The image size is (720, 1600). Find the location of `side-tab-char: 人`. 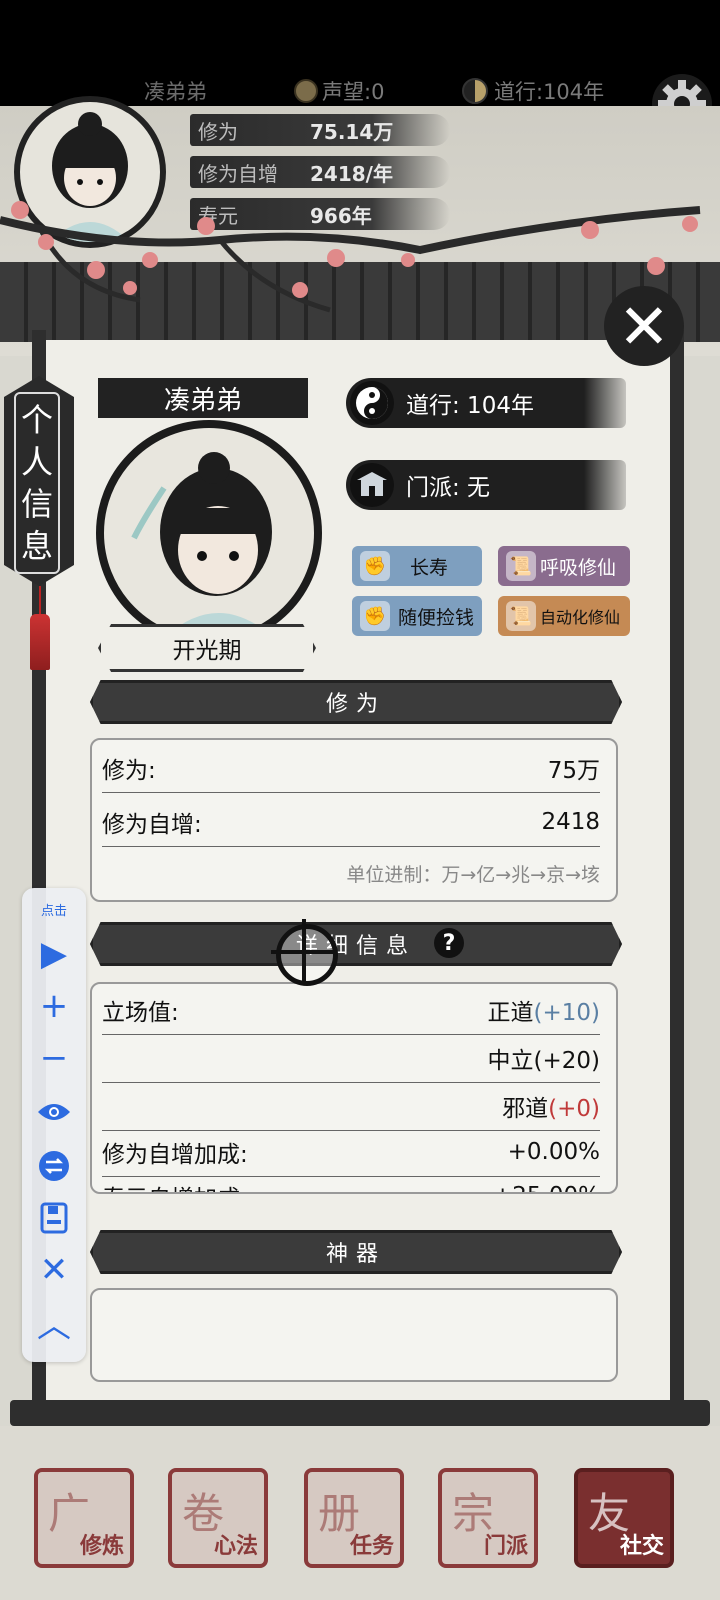

side-tab-char: 人 is located at coordinates (36, 462).